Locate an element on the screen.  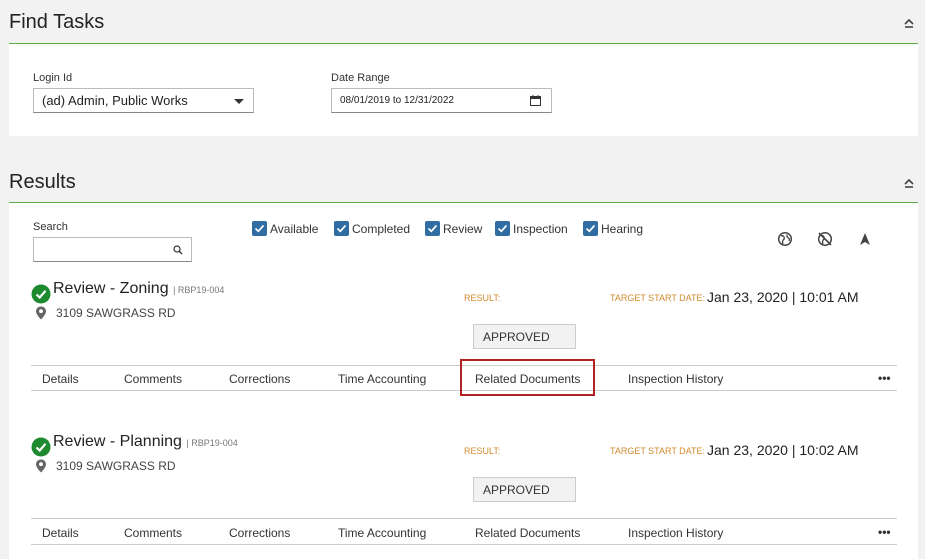
filter-available: Available is located at coordinates (285, 228).